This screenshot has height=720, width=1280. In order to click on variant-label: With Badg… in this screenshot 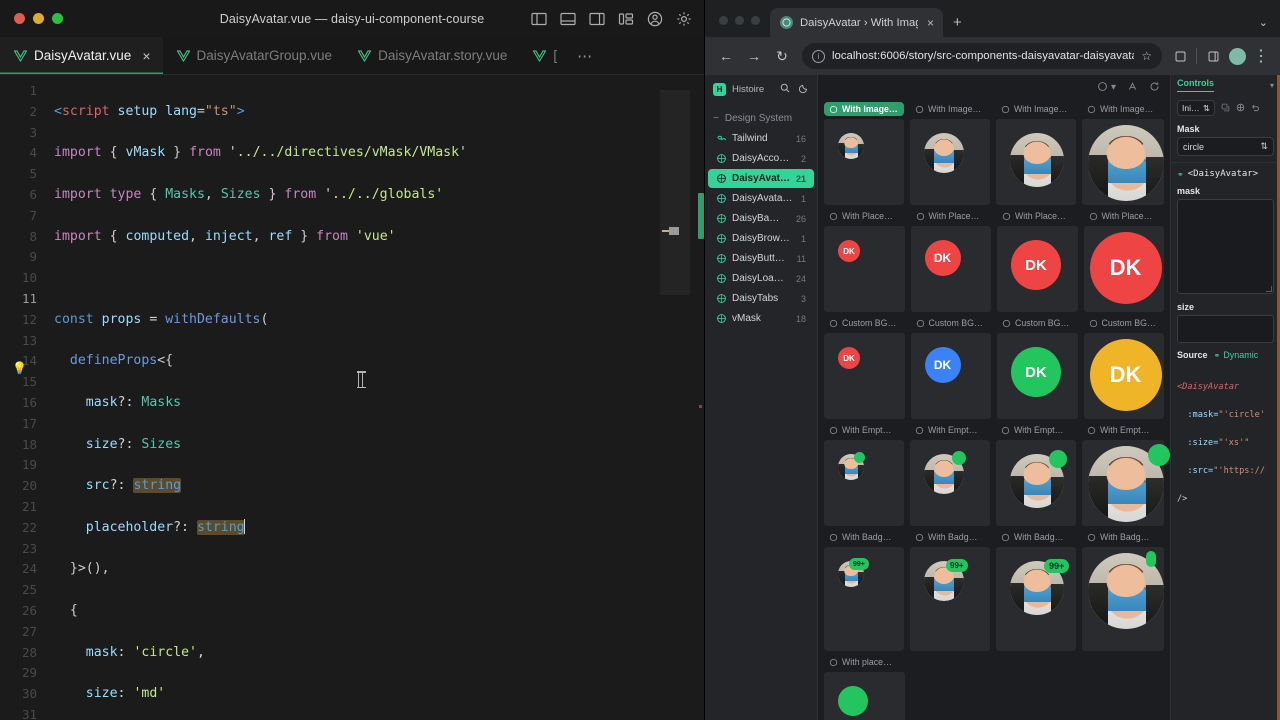, I will do `click(950, 537)`.